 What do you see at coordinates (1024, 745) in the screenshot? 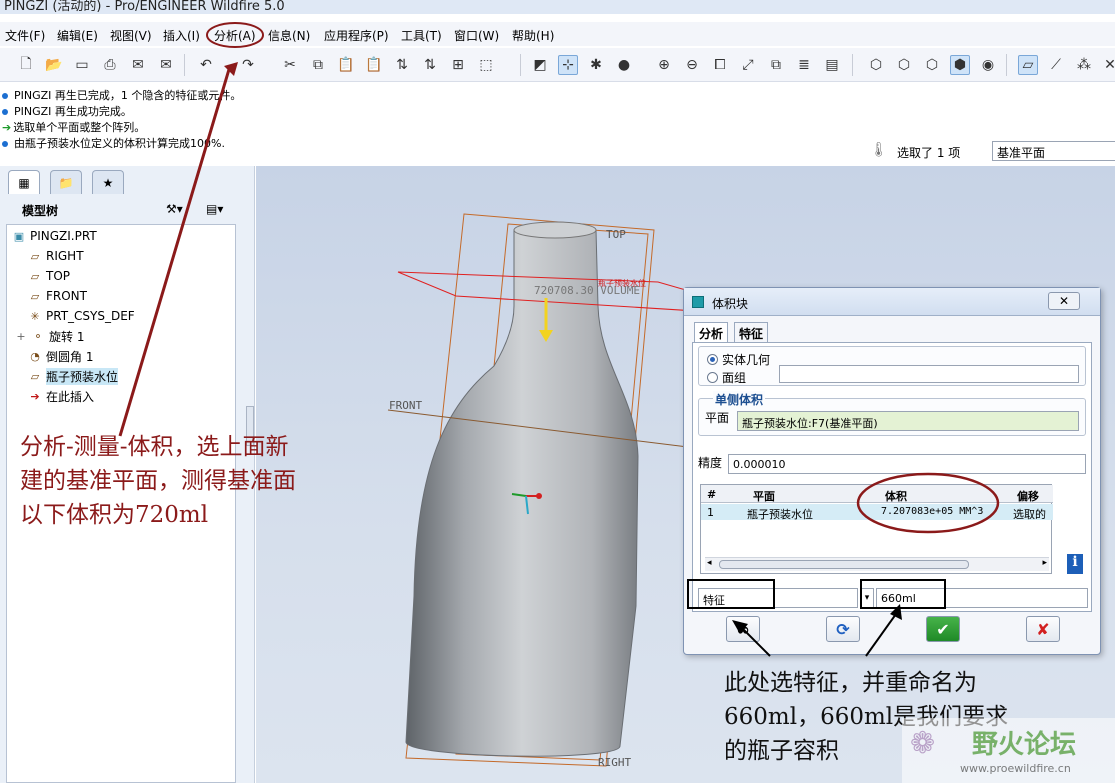
I see `watermark-name: 野火论坛` at bounding box center [1024, 745].